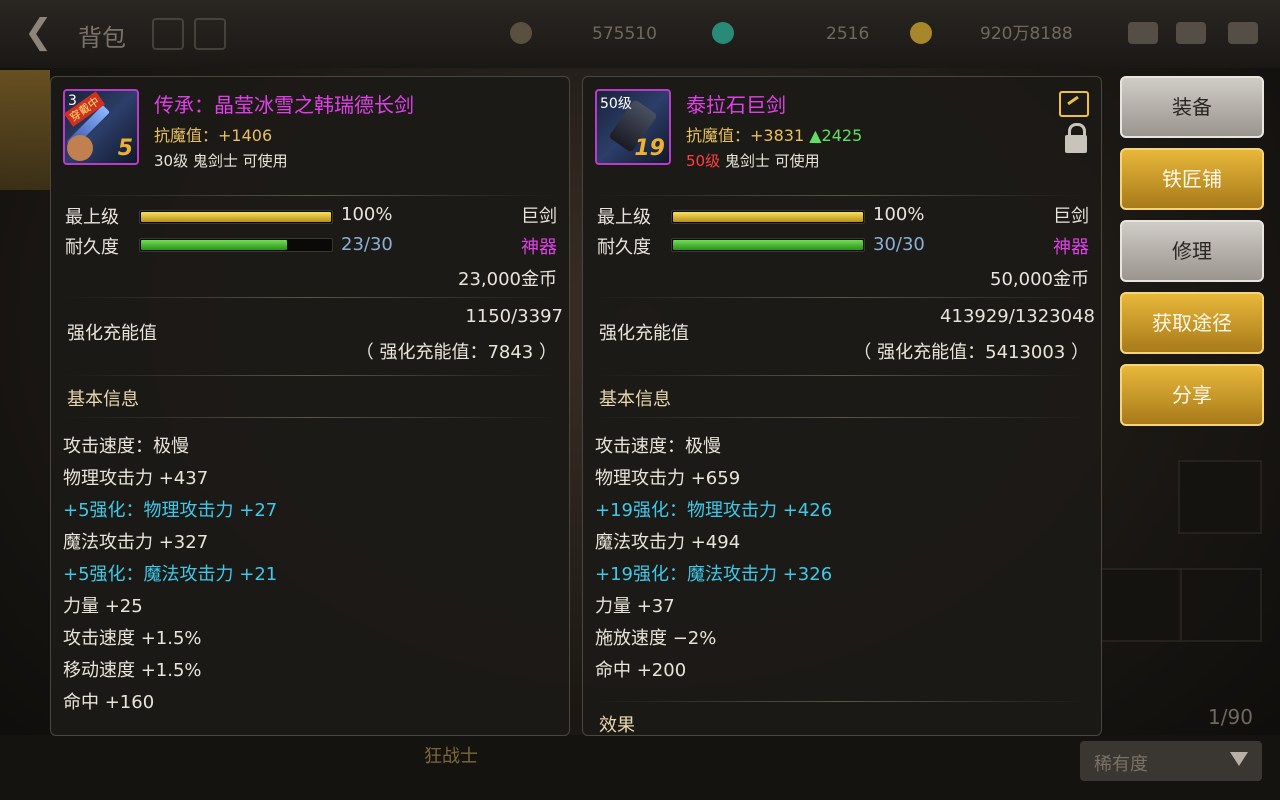 This screenshot has height=800, width=1280. What do you see at coordinates (109, 702) in the screenshot?
I see `stat-line: 命中 +160` at bounding box center [109, 702].